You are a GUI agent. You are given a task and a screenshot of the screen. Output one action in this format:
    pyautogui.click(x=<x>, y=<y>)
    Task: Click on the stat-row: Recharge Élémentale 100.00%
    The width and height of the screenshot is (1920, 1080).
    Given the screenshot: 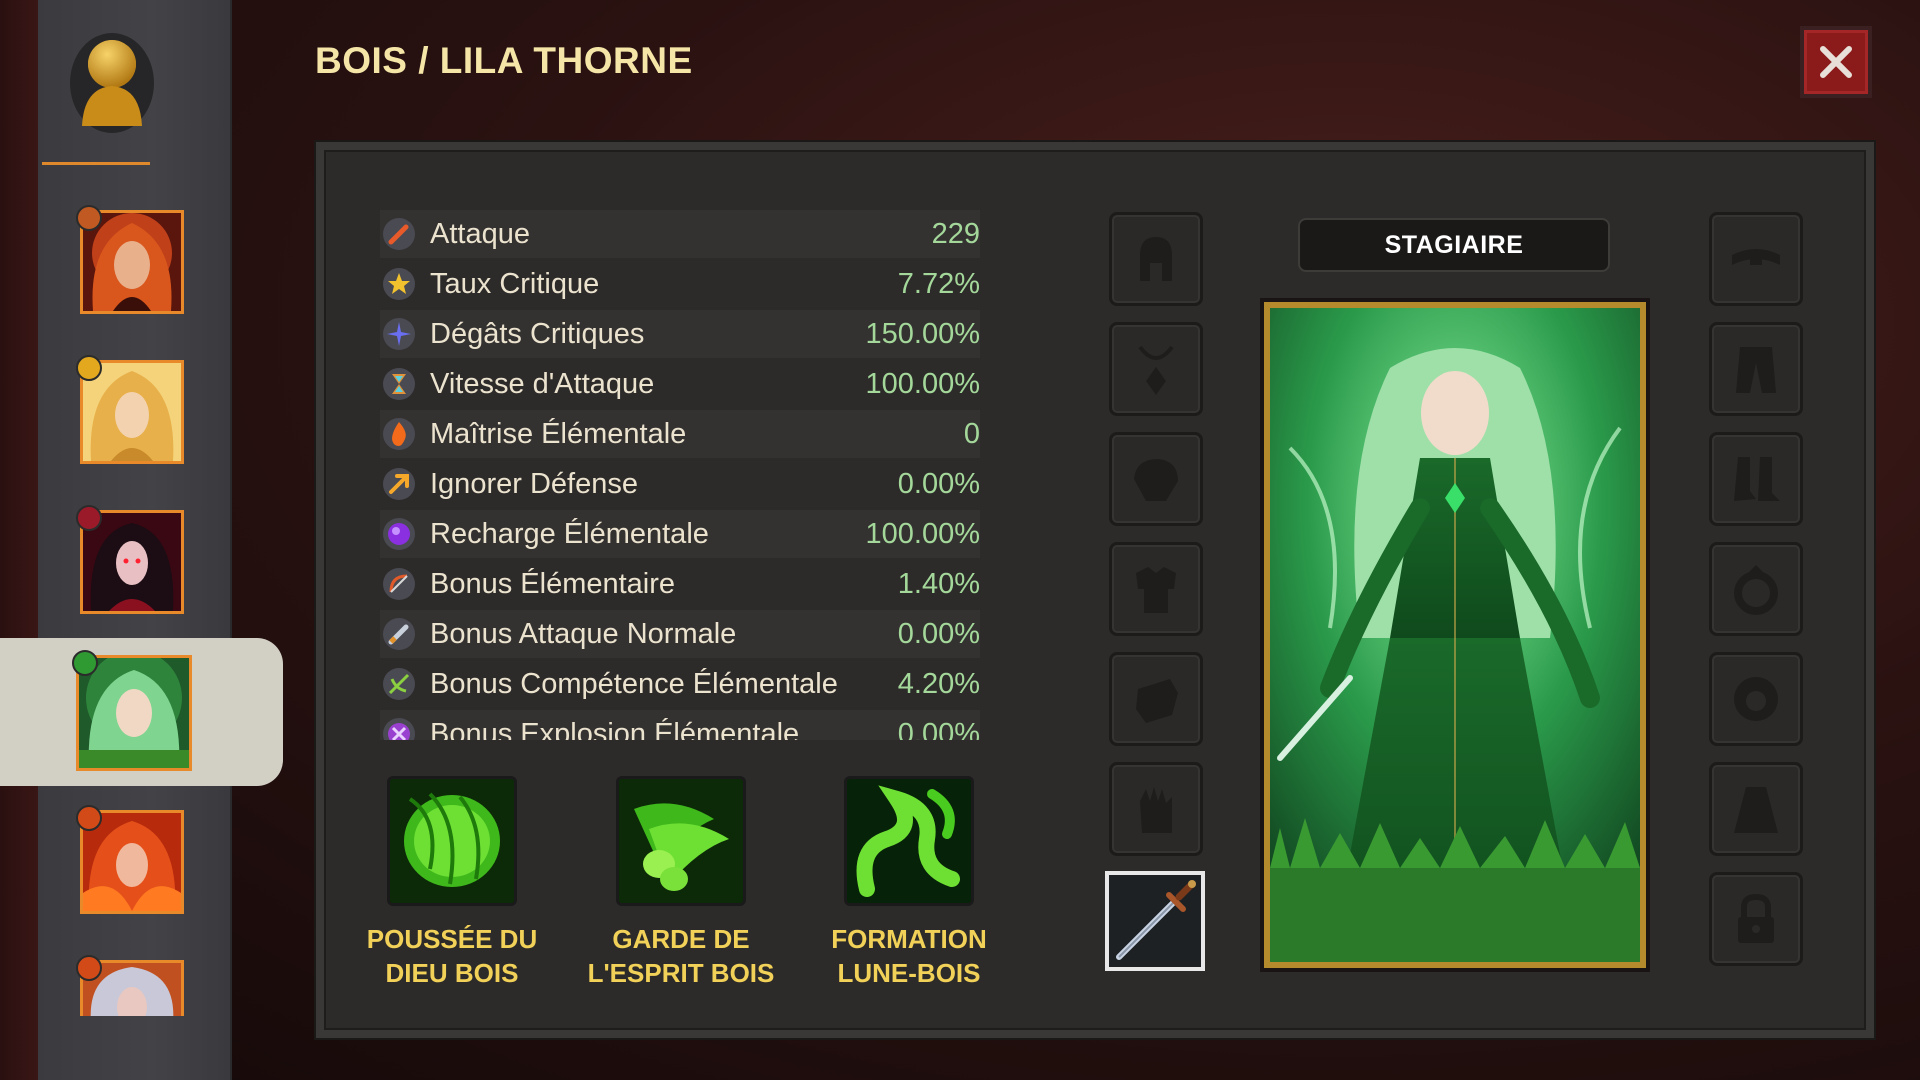 What is the action you would take?
    pyautogui.click(x=680, y=534)
    